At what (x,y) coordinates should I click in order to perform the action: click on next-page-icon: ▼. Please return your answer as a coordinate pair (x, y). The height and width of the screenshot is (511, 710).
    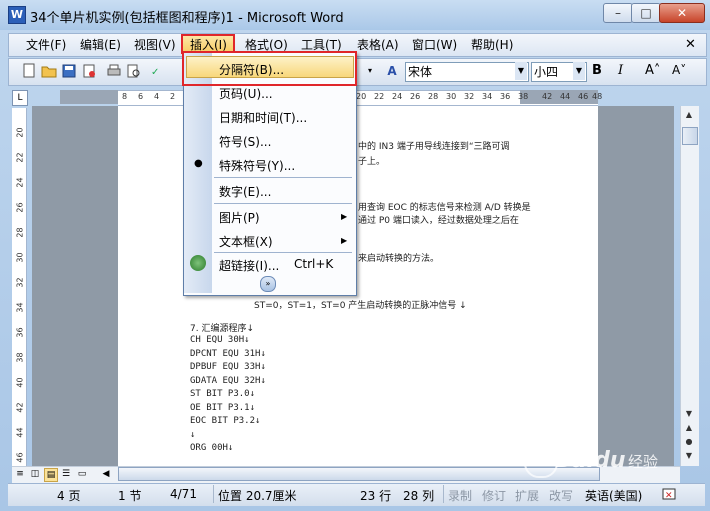
    Looking at the image, I should click on (689, 456).